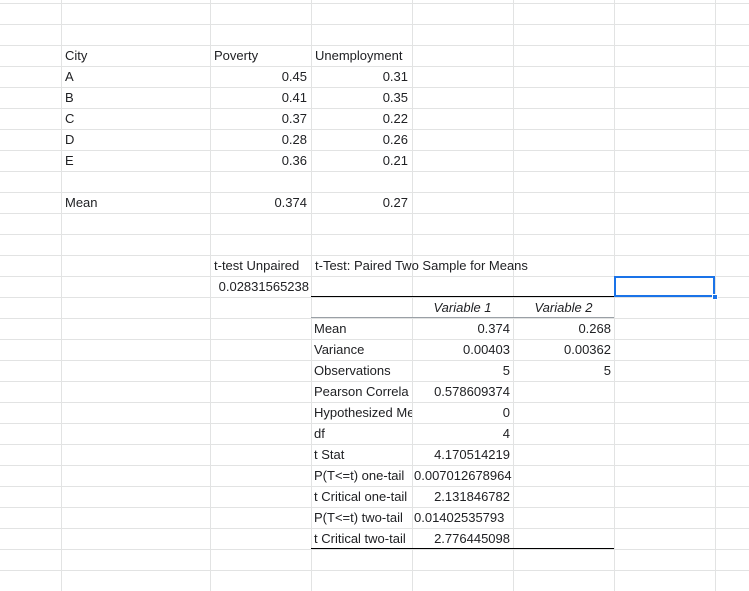 The width and height of the screenshot is (749, 591). What do you see at coordinates (260, 265) in the screenshot?
I see `ttest-unpaired-label: t-test Unpaired` at bounding box center [260, 265].